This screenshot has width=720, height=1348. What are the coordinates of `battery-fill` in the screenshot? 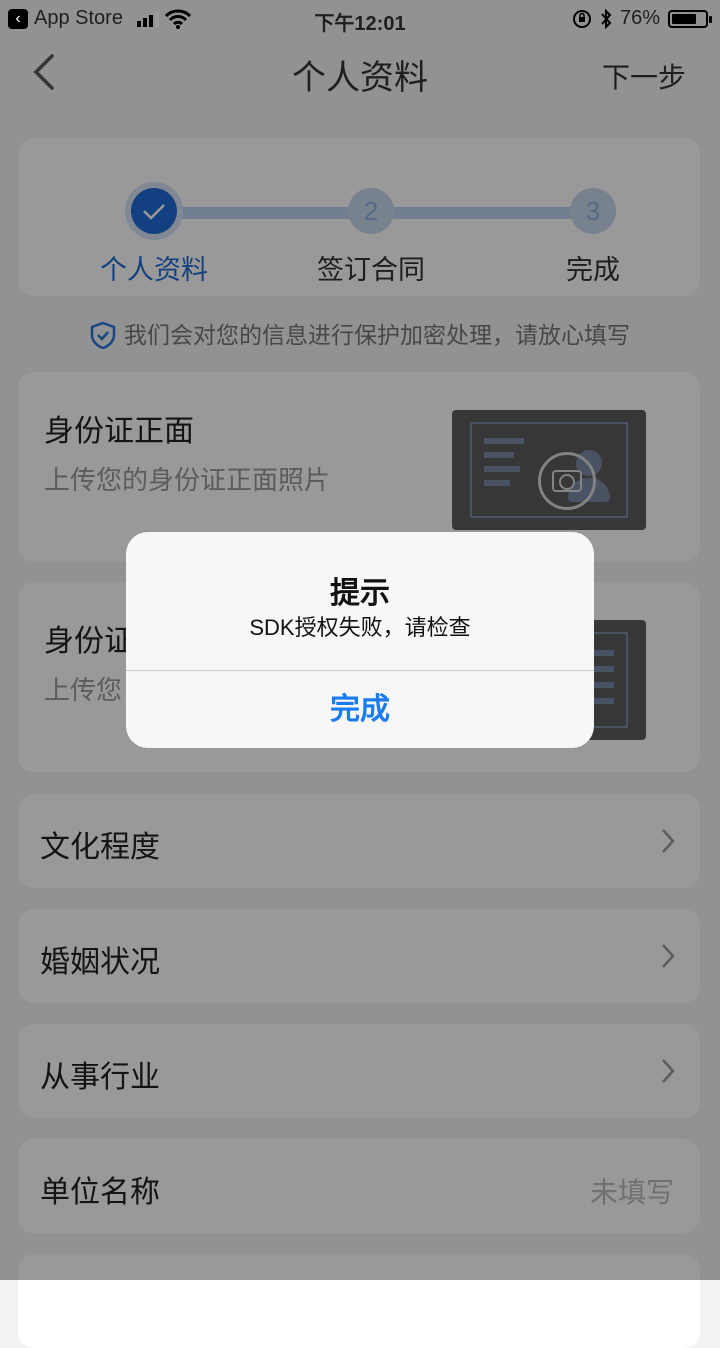 It's located at (684, 18).